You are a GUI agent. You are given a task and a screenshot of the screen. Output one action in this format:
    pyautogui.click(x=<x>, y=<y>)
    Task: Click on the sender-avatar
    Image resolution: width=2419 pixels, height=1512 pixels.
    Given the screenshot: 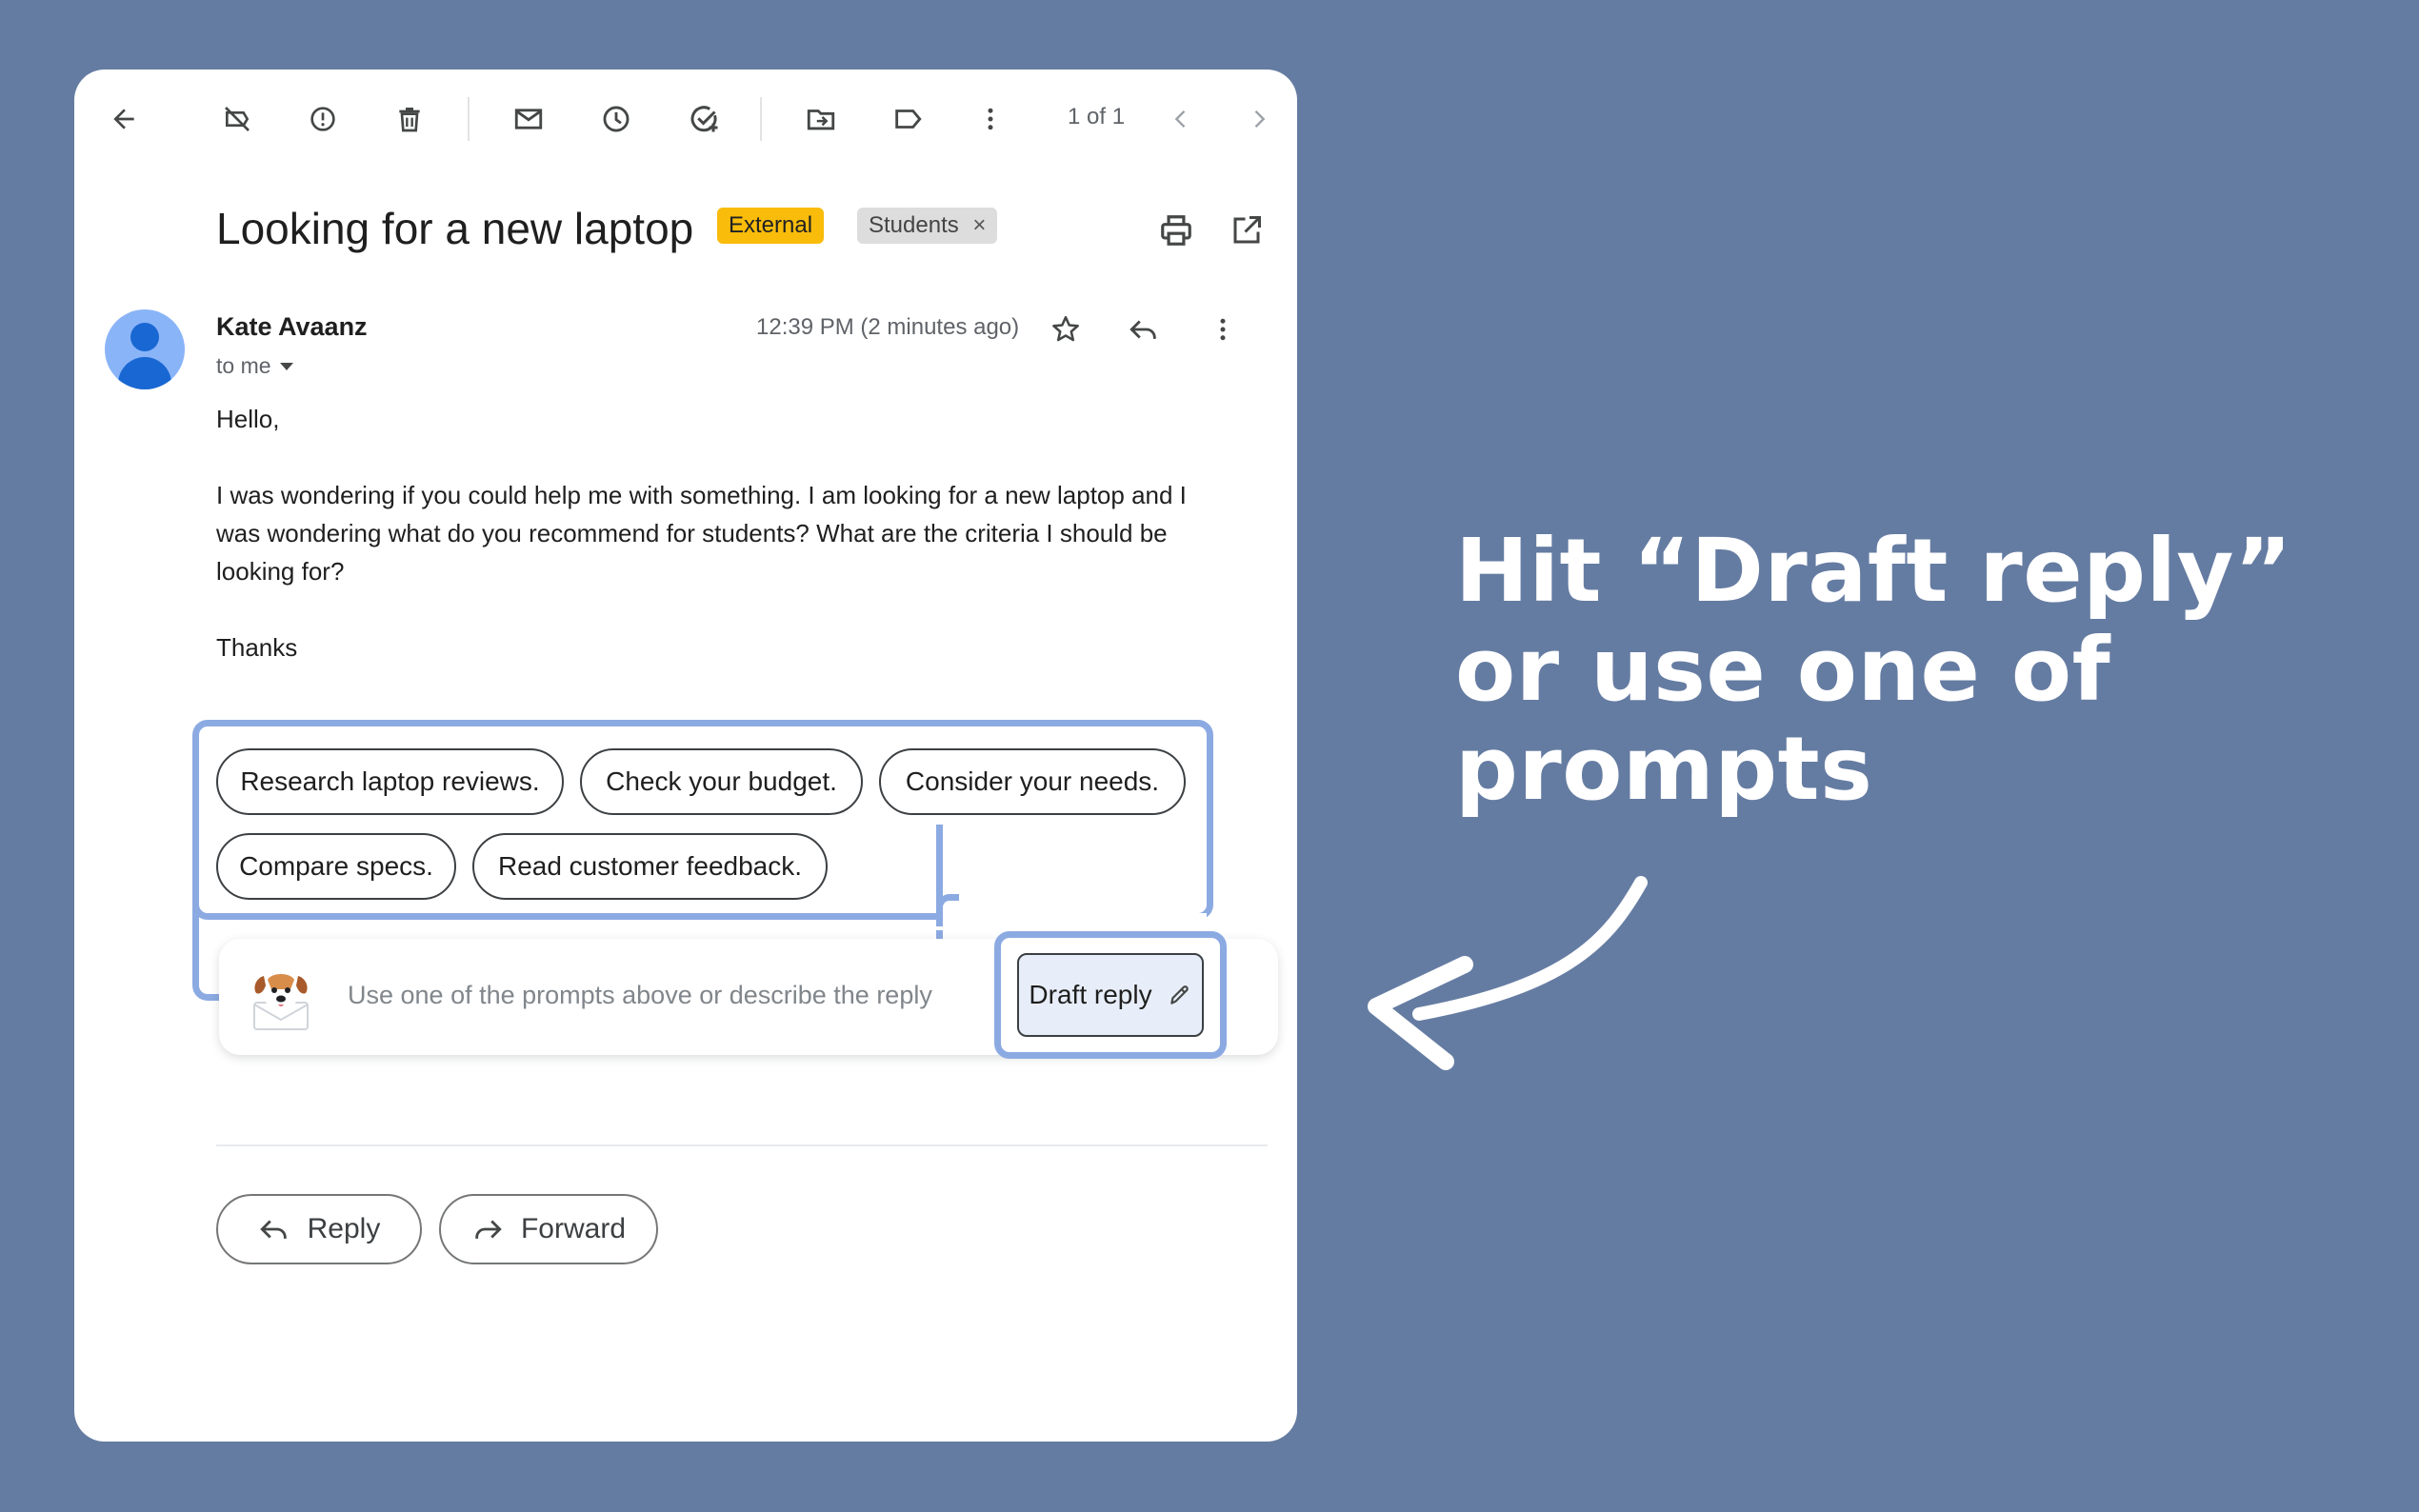 What is the action you would take?
    pyautogui.click(x=145, y=349)
    